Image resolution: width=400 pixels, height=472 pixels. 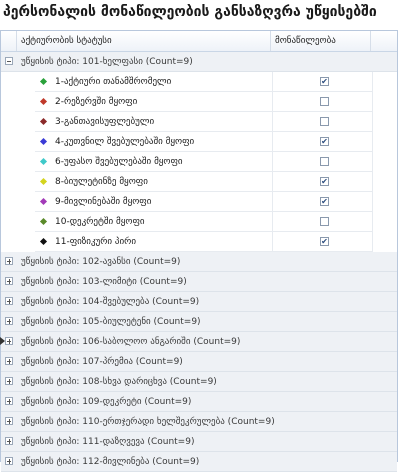 What do you see at coordinates (154, 102) in the screenshot?
I see `status-cell: 2-რეზერვში მყოფი` at bounding box center [154, 102].